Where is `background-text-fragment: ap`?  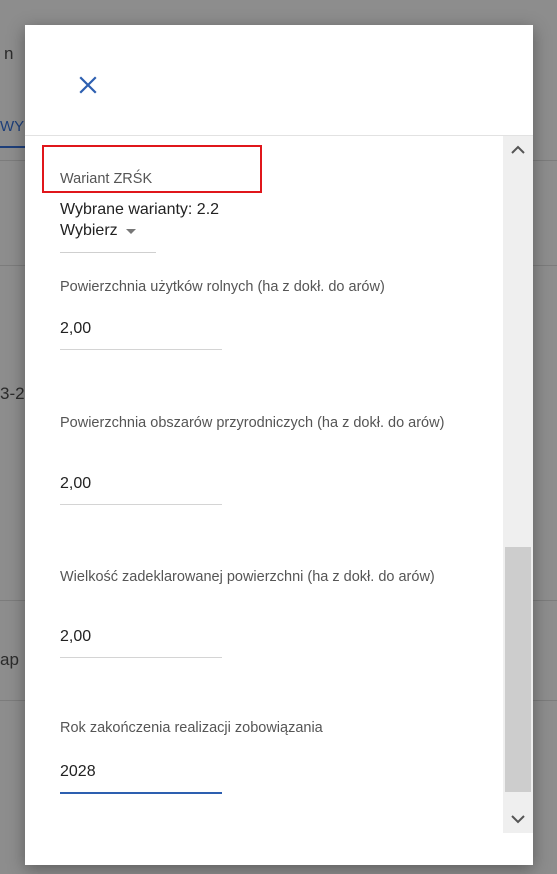 background-text-fragment: ap is located at coordinates (9, 659).